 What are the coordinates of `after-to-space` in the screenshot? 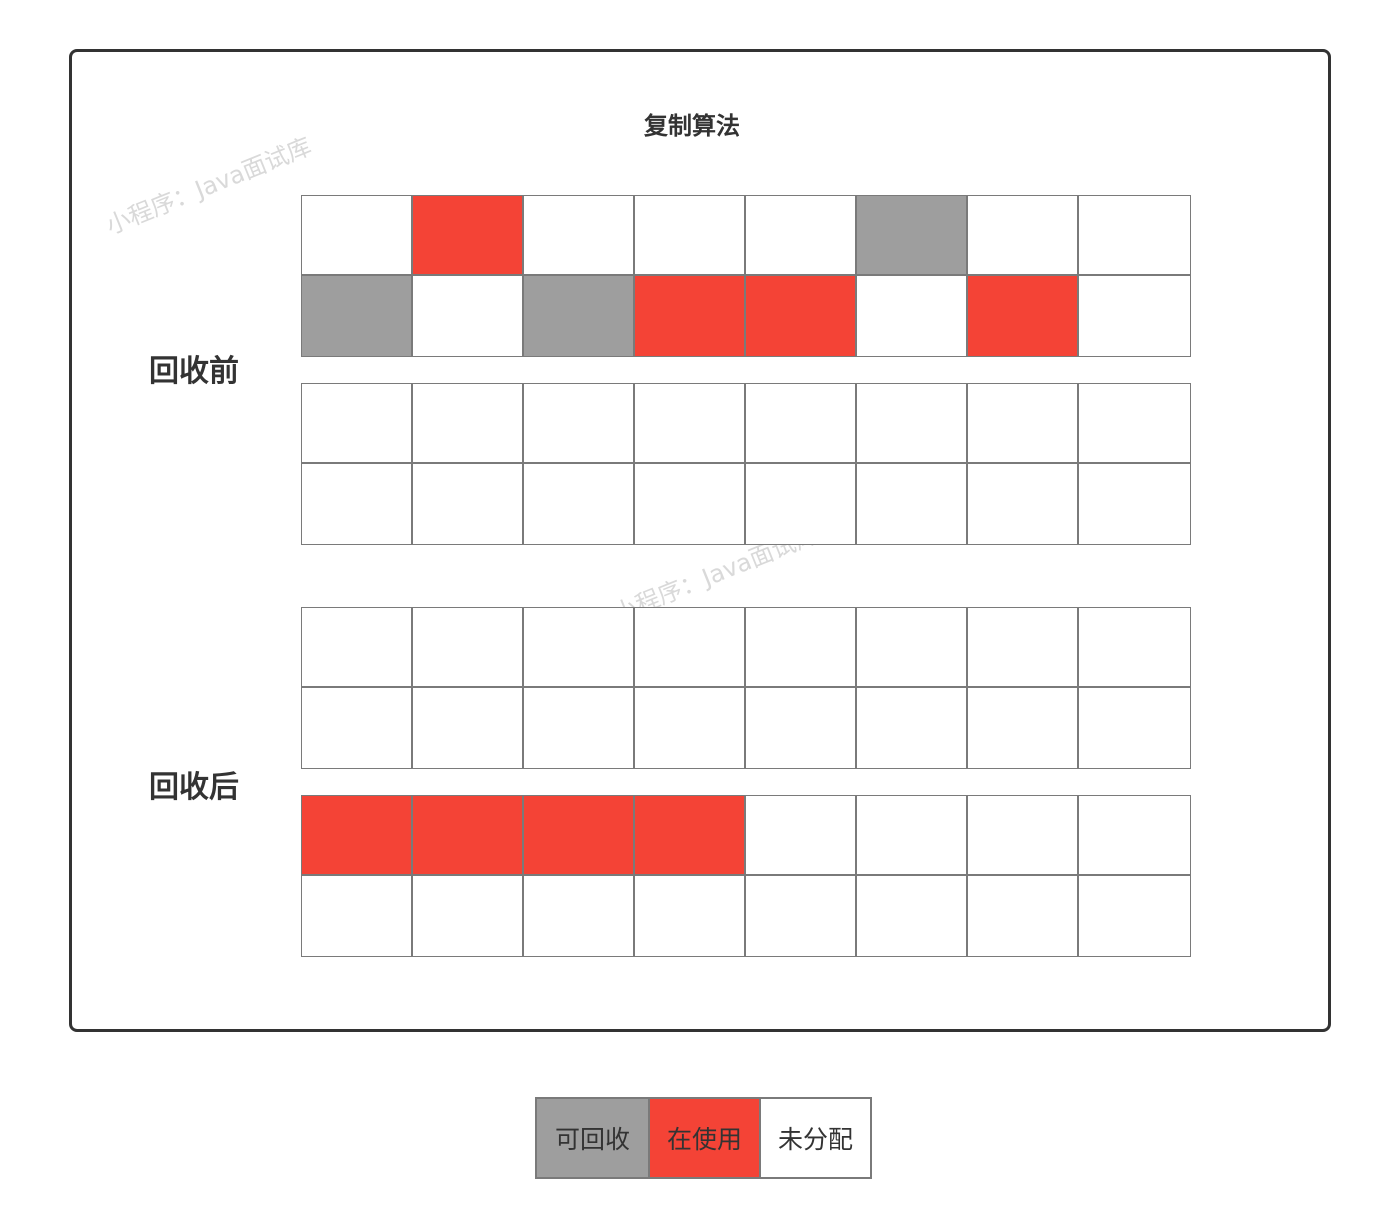 It's located at (746, 876).